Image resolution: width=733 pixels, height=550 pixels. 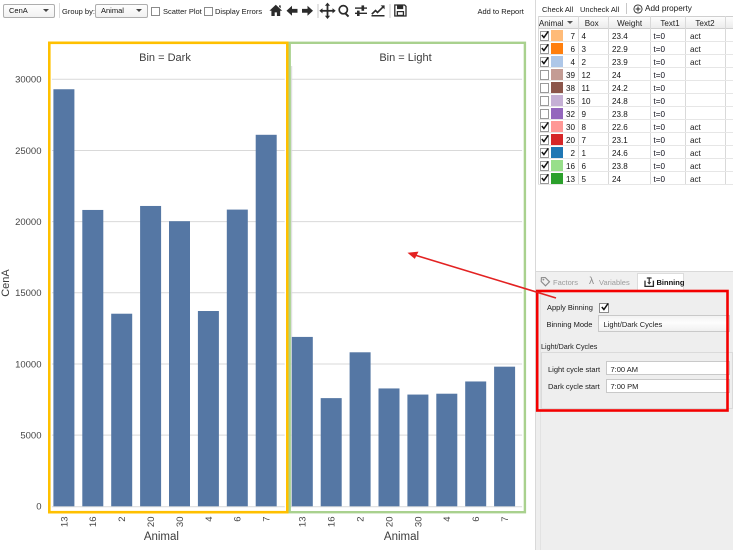 I want to click on svg-text: CenA, so click(x=6, y=283).